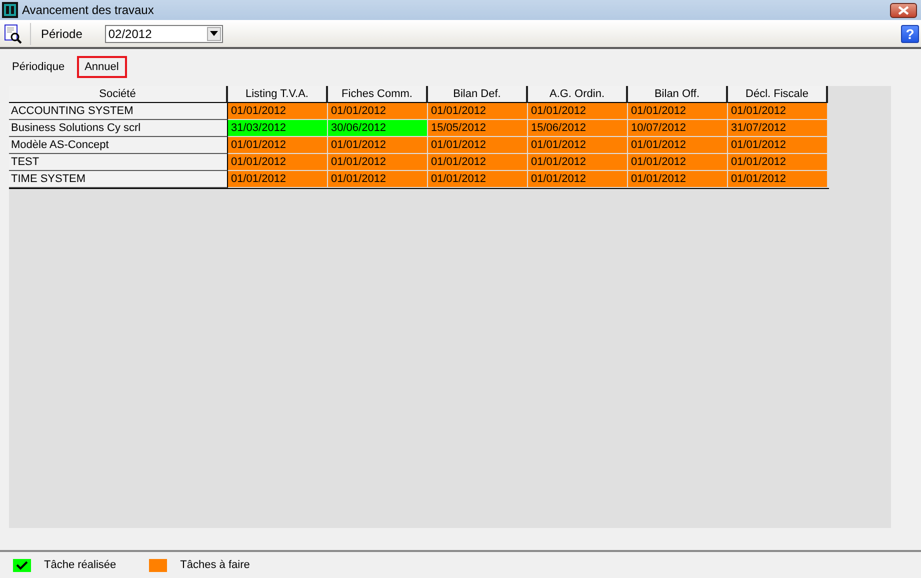  What do you see at coordinates (13, 34) in the screenshot?
I see `search-icon` at bounding box center [13, 34].